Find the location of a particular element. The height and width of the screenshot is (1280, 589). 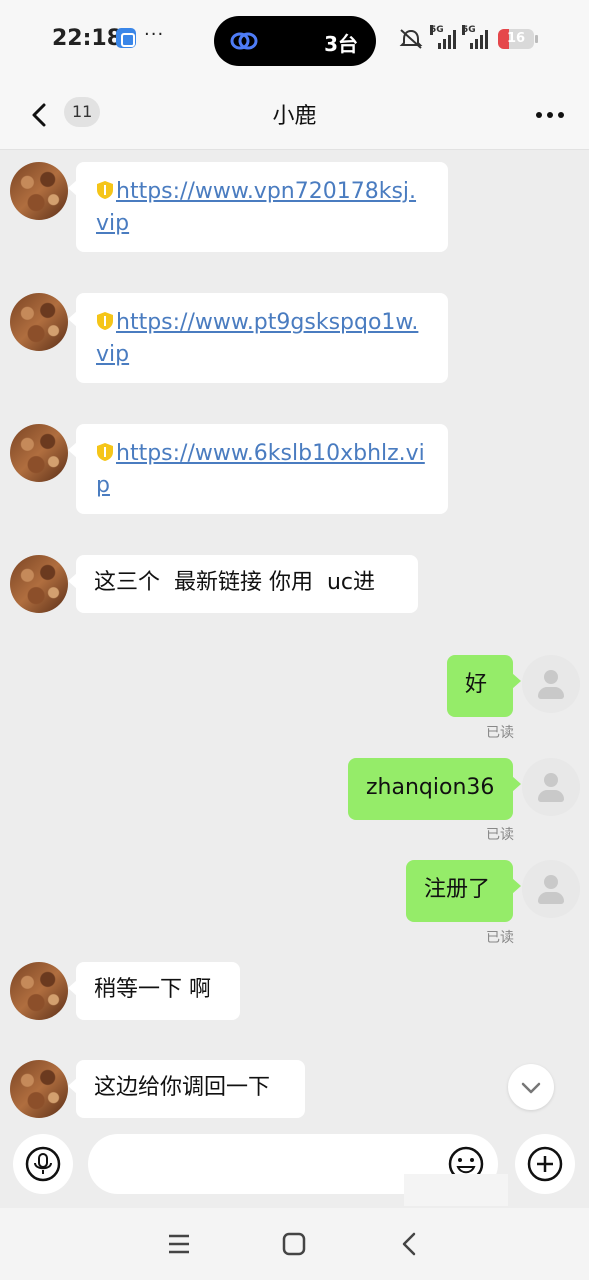

system-navigation-bar is located at coordinates (294, 1244).